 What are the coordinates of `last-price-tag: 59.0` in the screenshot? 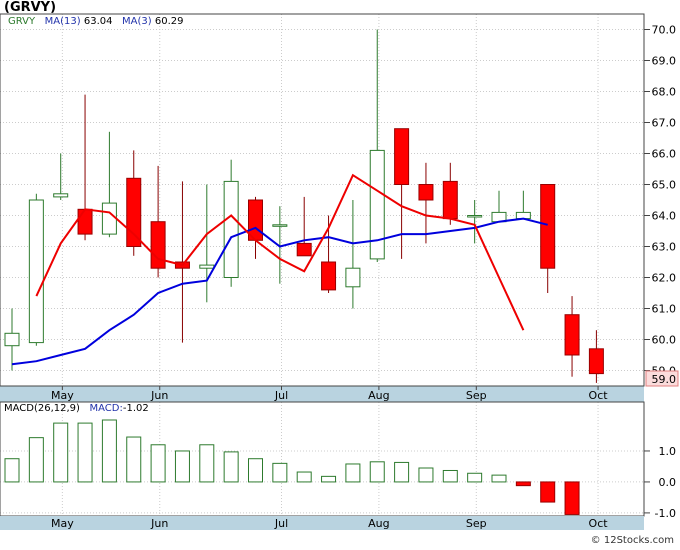 It's located at (662, 378).